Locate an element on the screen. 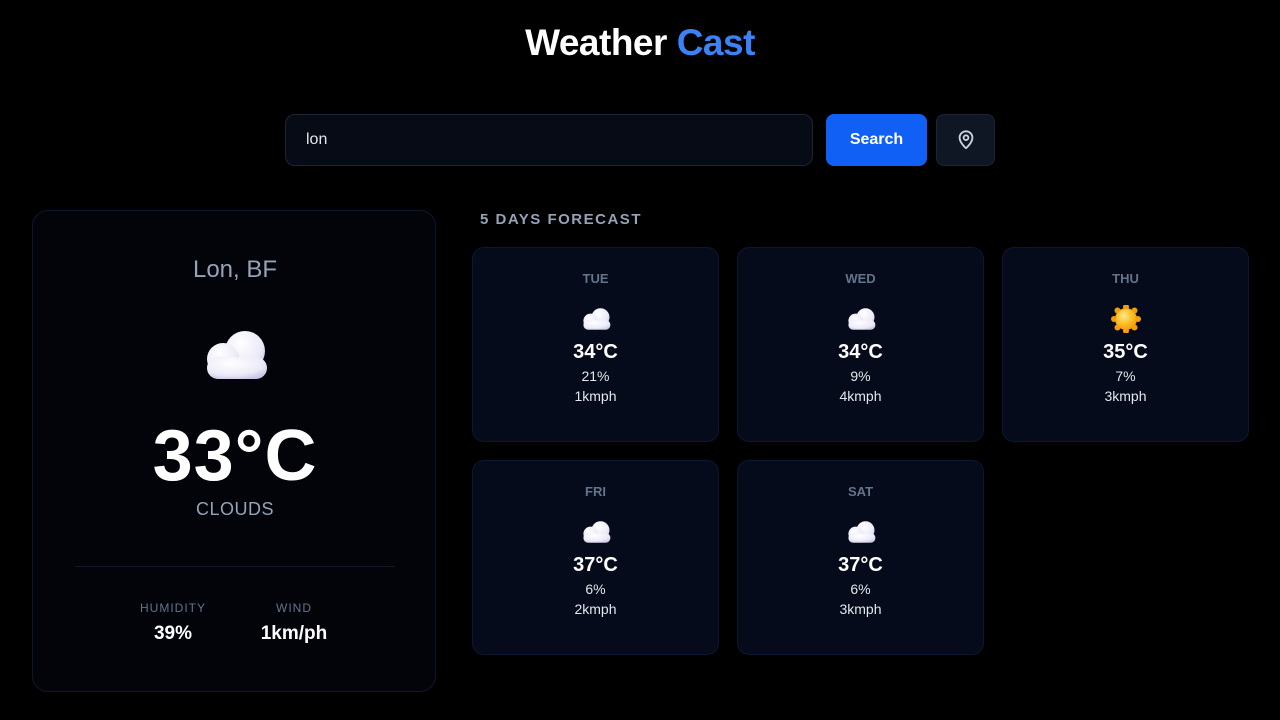 This screenshot has width=1280, height=720. forecast-card: SAT 37°C 6% 3kmph is located at coordinates (860, 557).